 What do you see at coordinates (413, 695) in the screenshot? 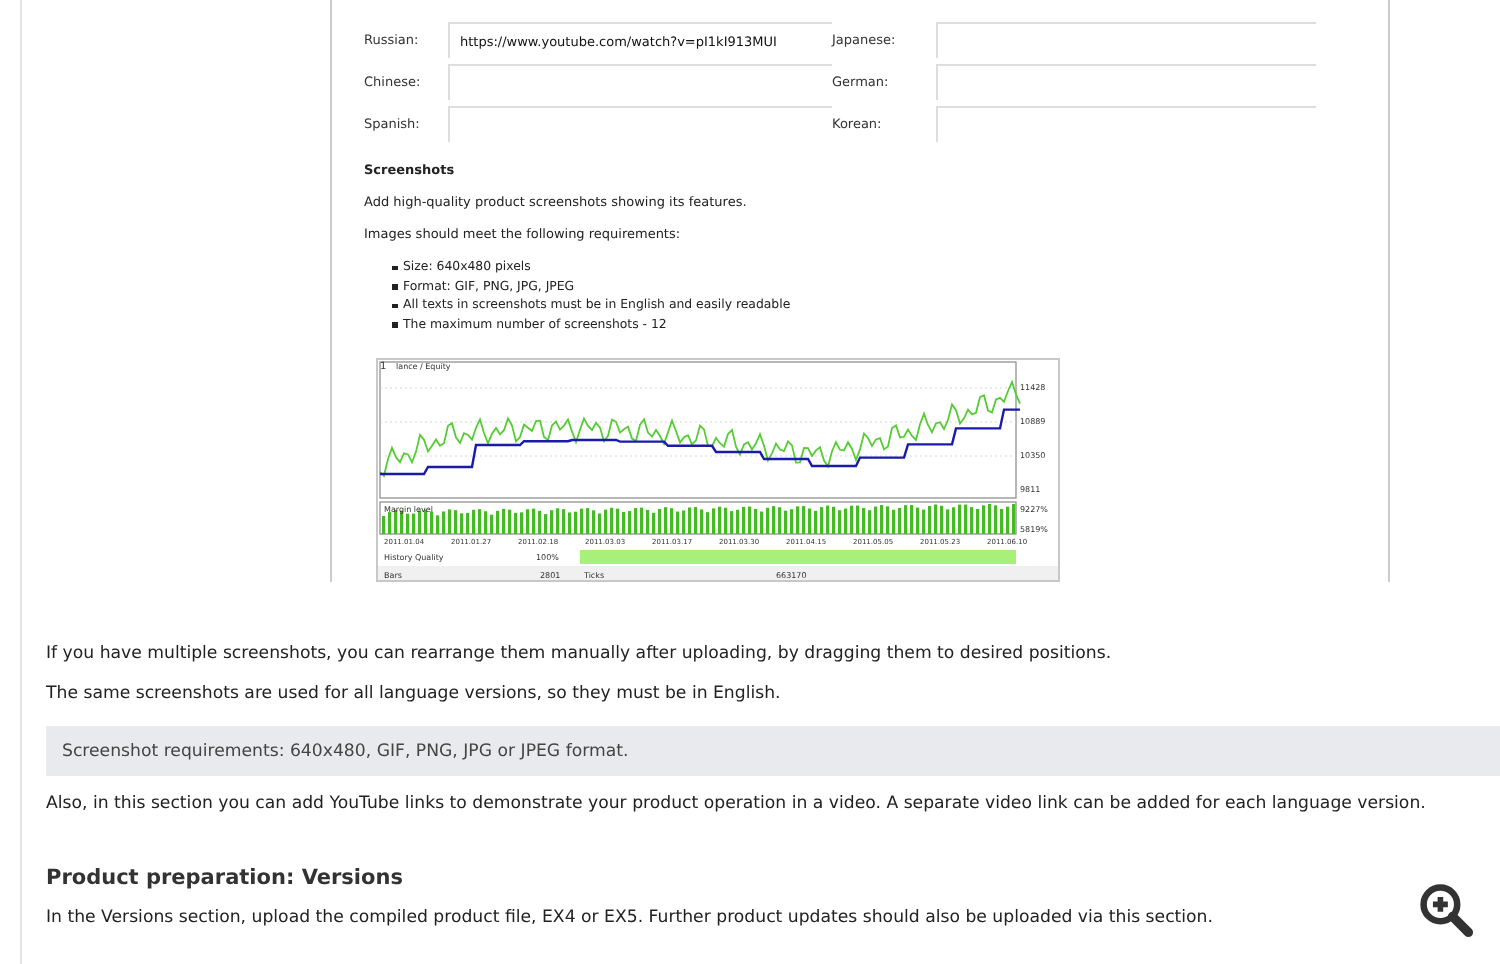
I see `body-text: The same screenshots are used for all language versions, so they must be in English.` at bounding box center [413, 695].